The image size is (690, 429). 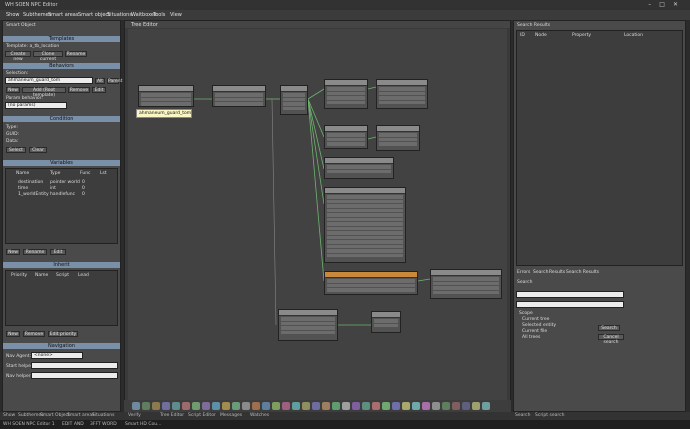 I want to click on tab-search-results: Search Results, so click(x=582, y=272).